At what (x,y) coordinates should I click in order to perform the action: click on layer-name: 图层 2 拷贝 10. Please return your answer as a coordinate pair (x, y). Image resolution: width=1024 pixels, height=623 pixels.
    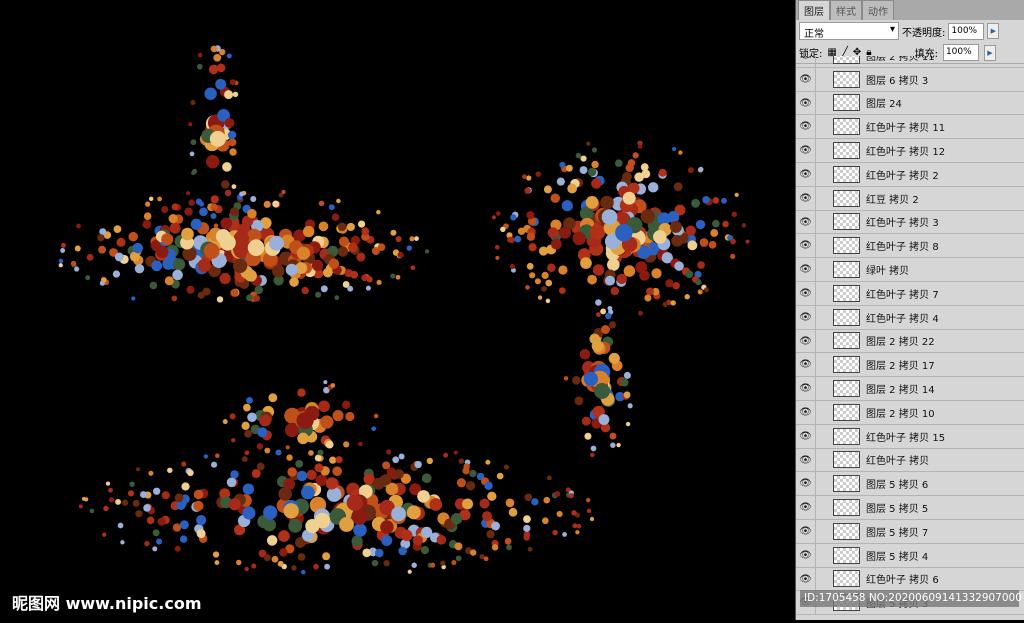
    Looking at the image, I should click on (900, 414).